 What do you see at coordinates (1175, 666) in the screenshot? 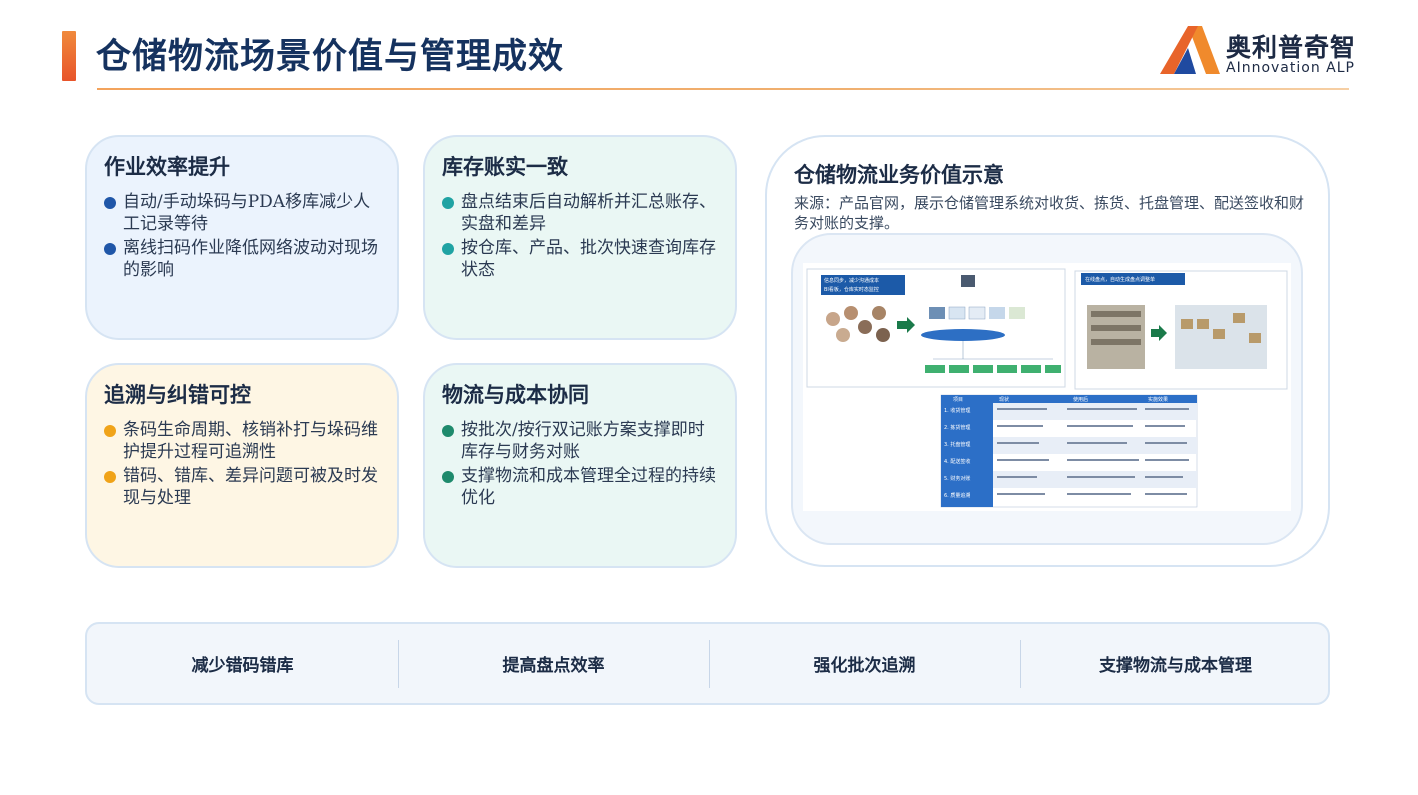
I see `summary-item: 支撑物流与成本管理` at bounding box center [1175, 666].